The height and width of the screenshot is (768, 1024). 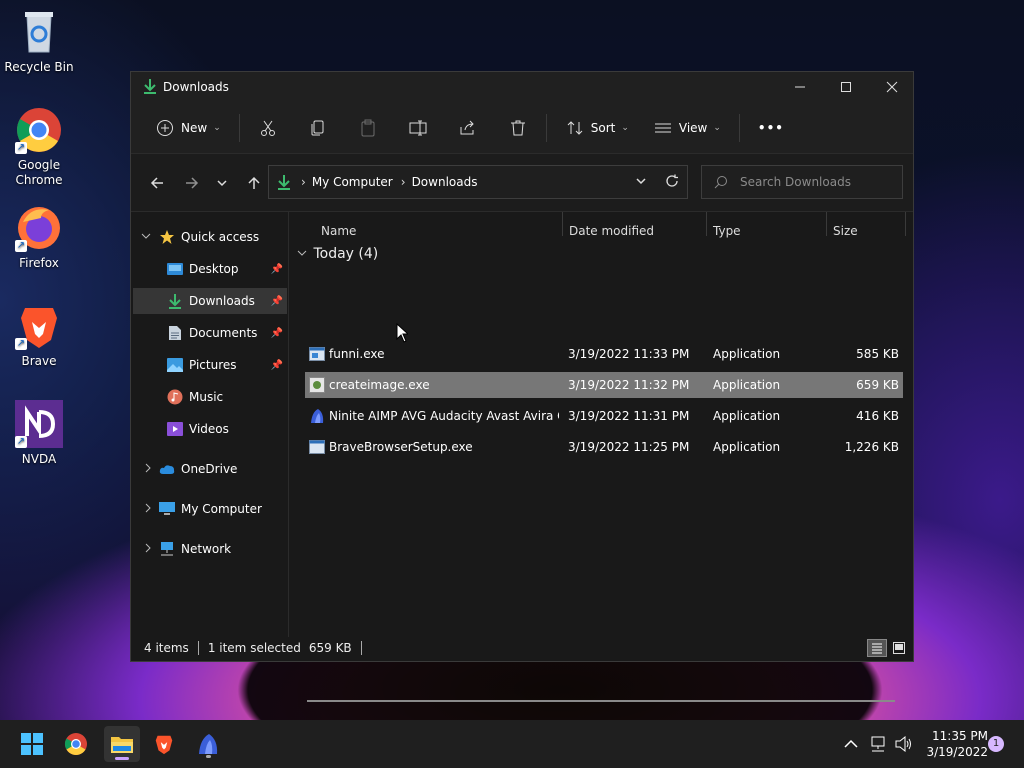 I want to click on sidebar-item-my-computer: My Computer, so click(x=210, y=509).